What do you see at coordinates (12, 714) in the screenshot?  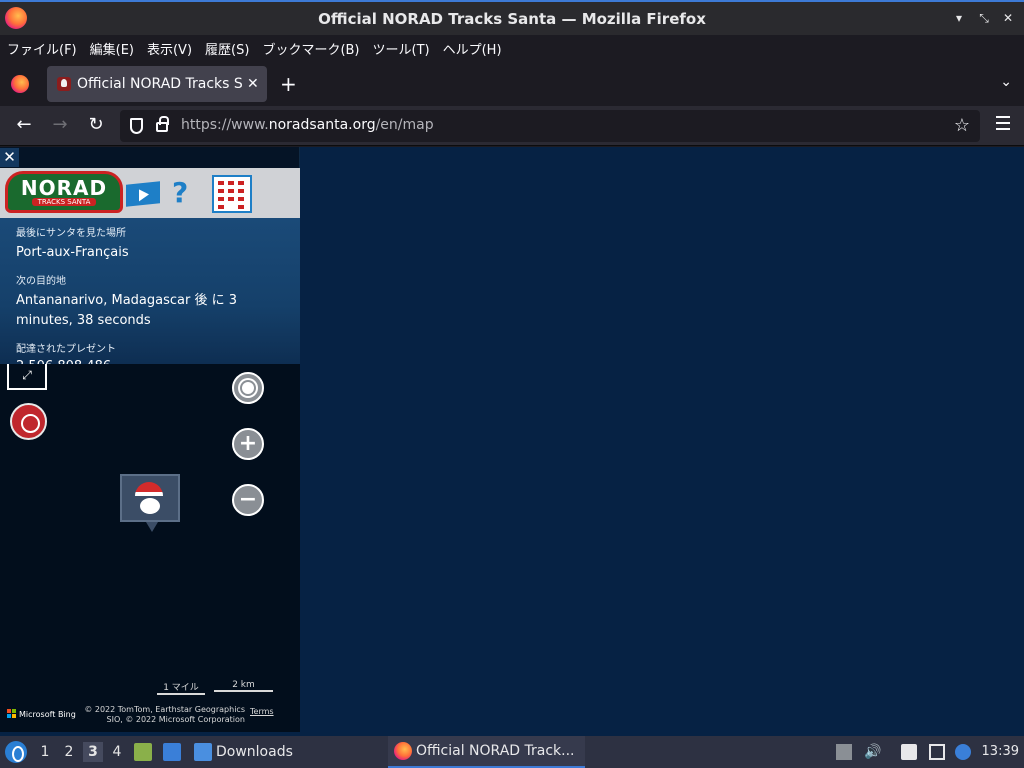 I see `microsoft-logo-icon` at bounding box center [12, 714].